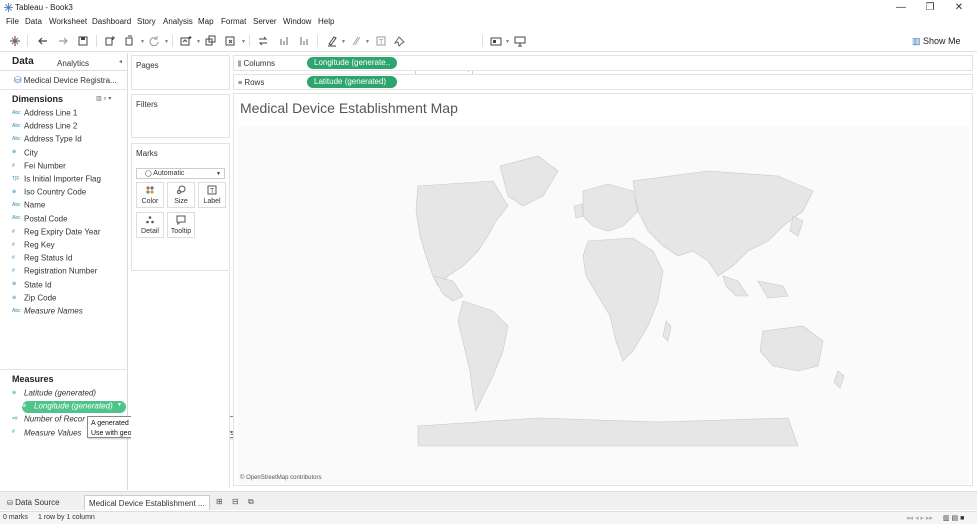  What do you see at coordinates (381, 41) in the screenshot?
I see `show-mark-labels-icon: T` at bounding box center [381, 41].